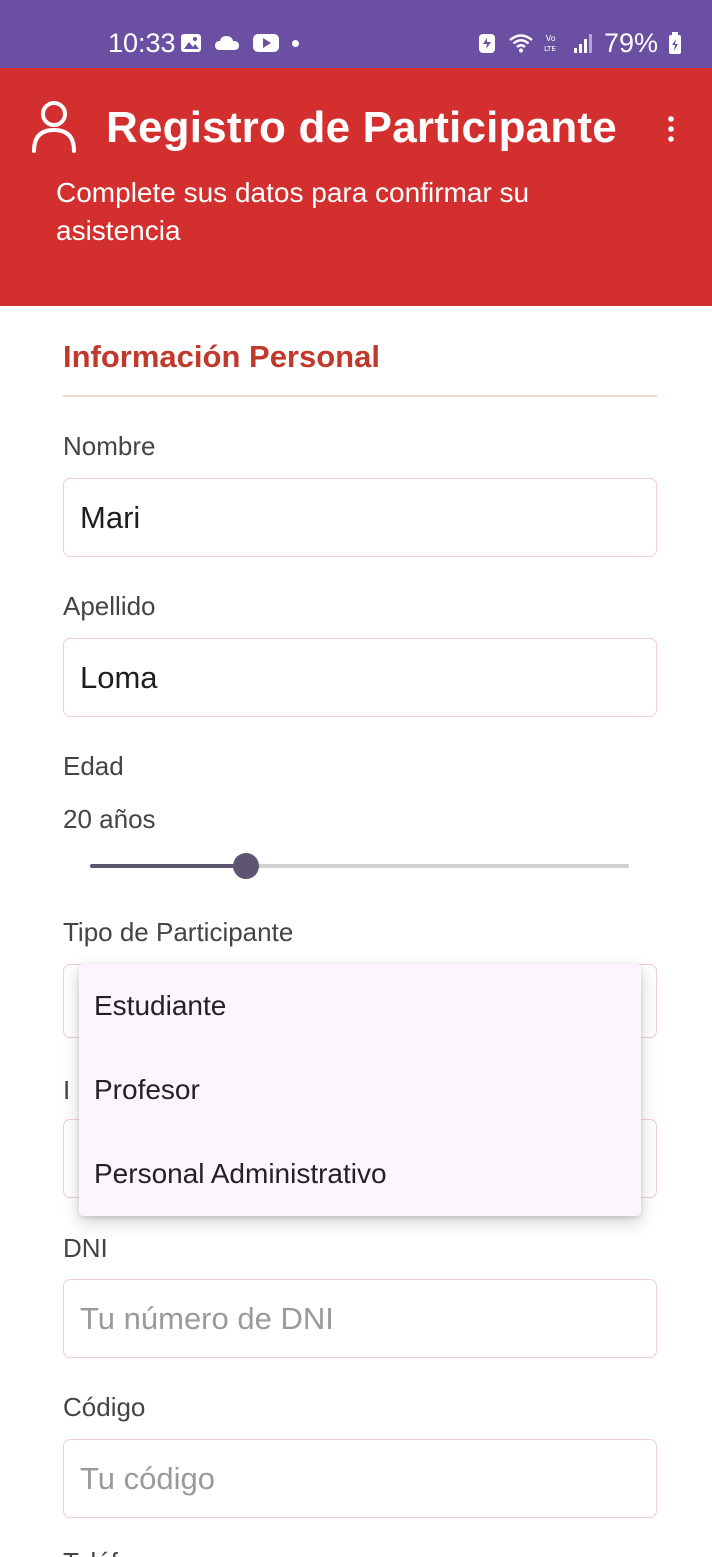 This screenshot has height=1557, width=712. Describe the element at coordinates (221, 356) in the screenshot. I see `section-title: Información Personal` at that location.